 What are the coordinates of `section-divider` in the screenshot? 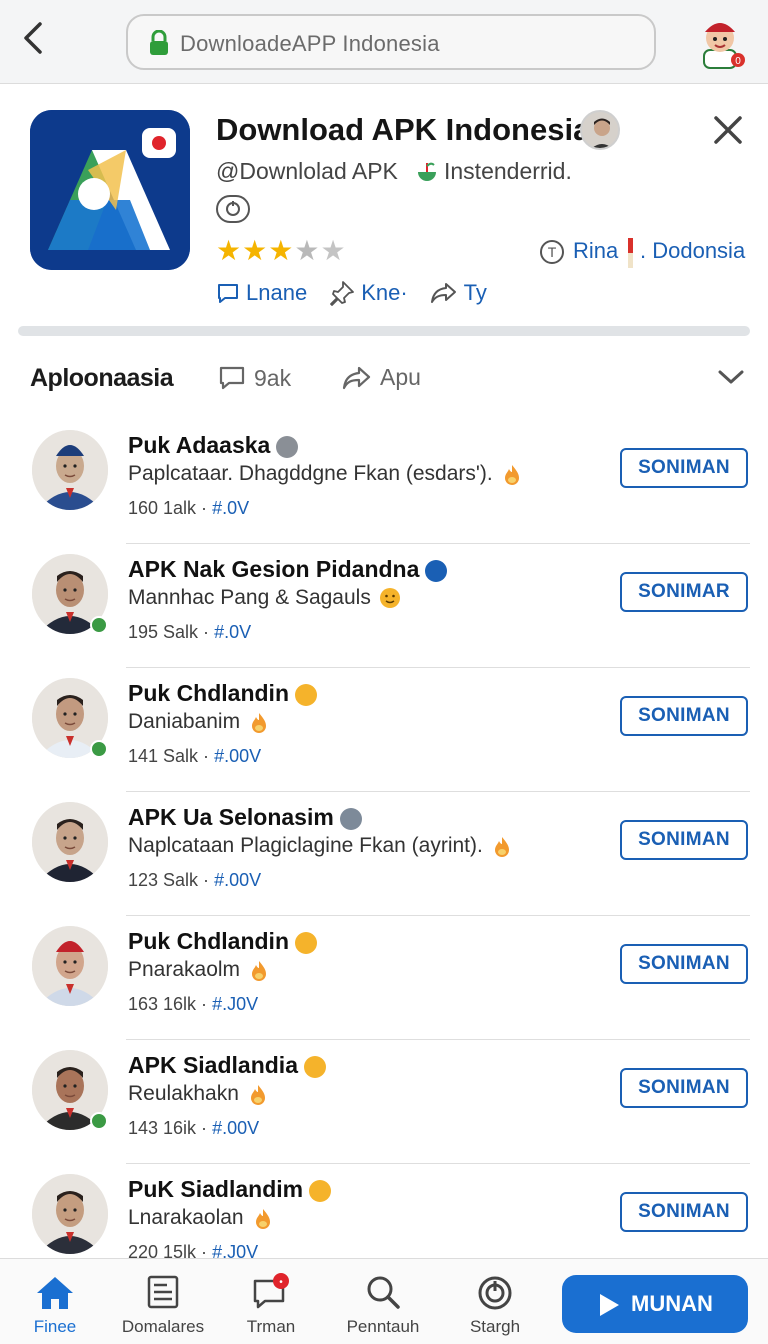 It's located at (384, 331).